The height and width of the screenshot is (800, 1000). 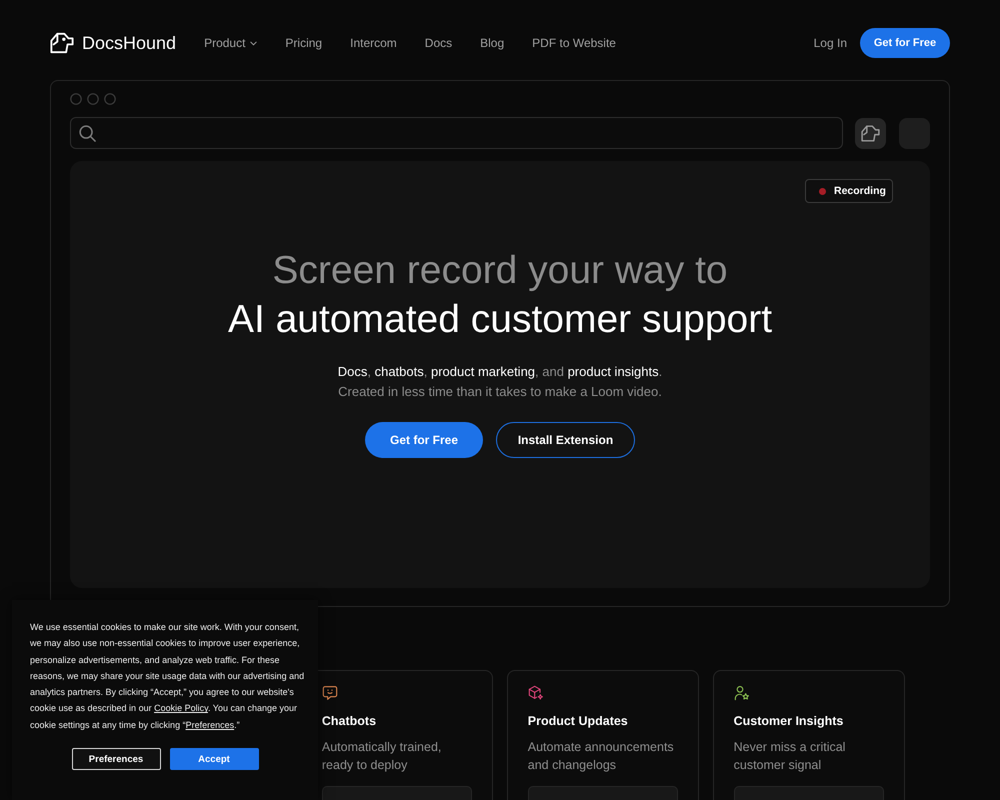 I want to click on logo-button, so click(x=870, y=133).